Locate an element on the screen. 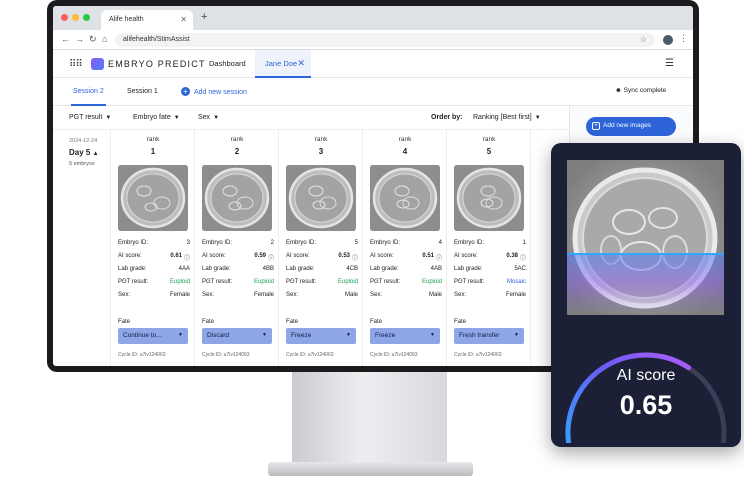 Image resolution: width=744 pixels, height=485 pixels. order-by-label: Order by: is located at coordinates (447, 117).